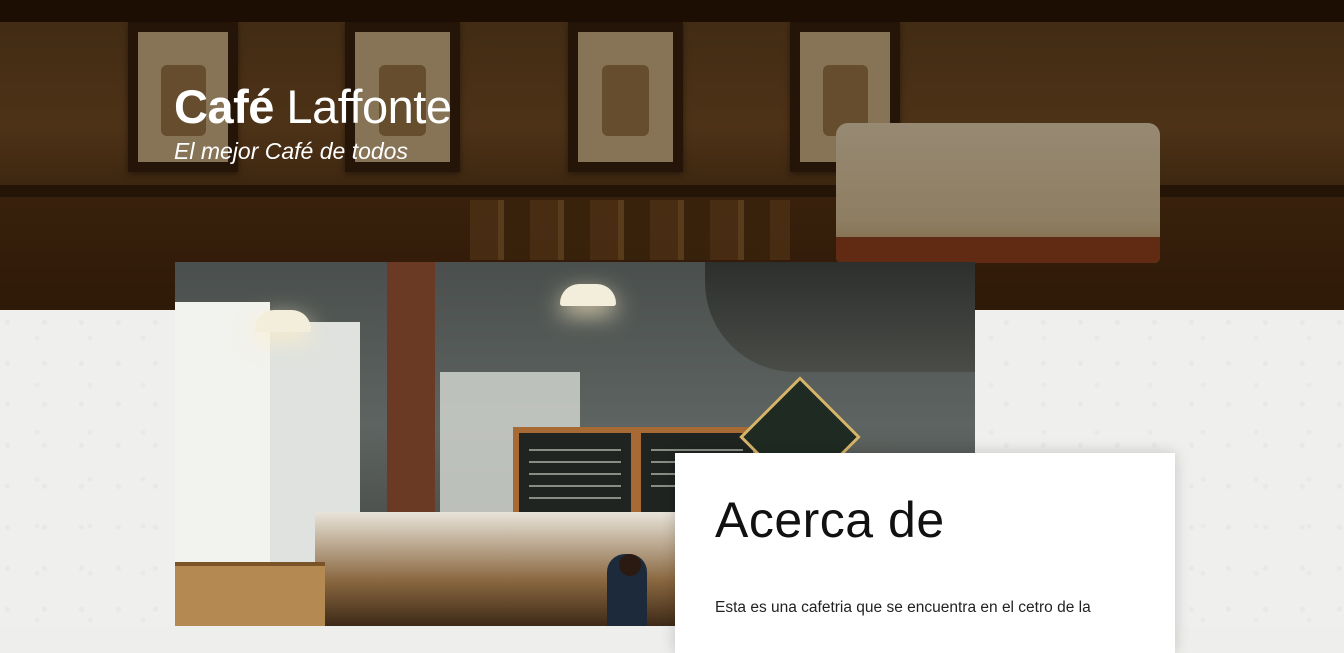  I want to click on brand-bold: Café, so click(224, 106).